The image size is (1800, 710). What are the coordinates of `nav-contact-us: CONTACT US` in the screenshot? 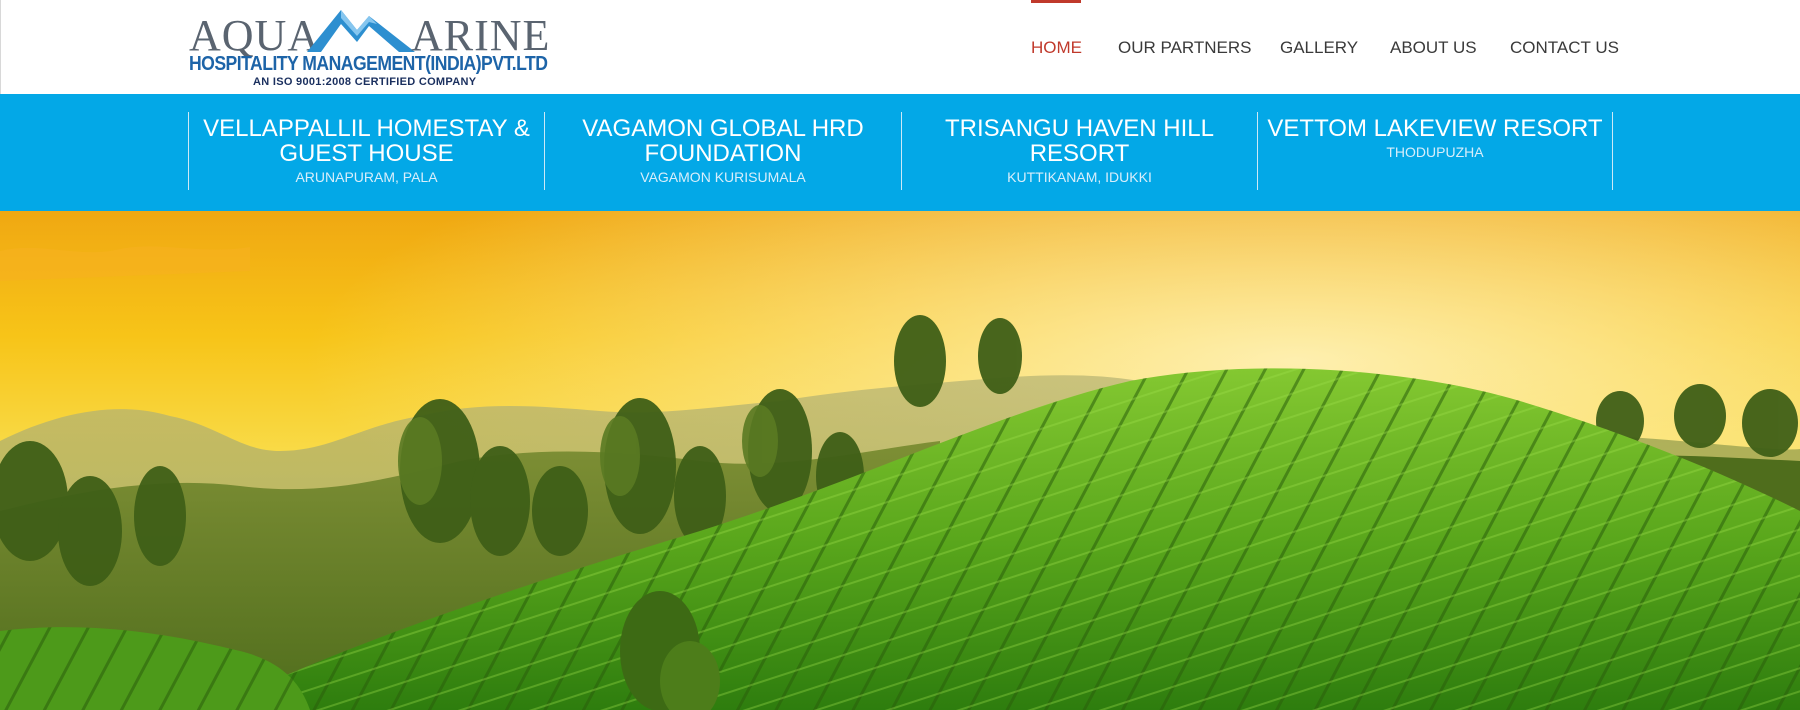 It's located at (1564, 48).